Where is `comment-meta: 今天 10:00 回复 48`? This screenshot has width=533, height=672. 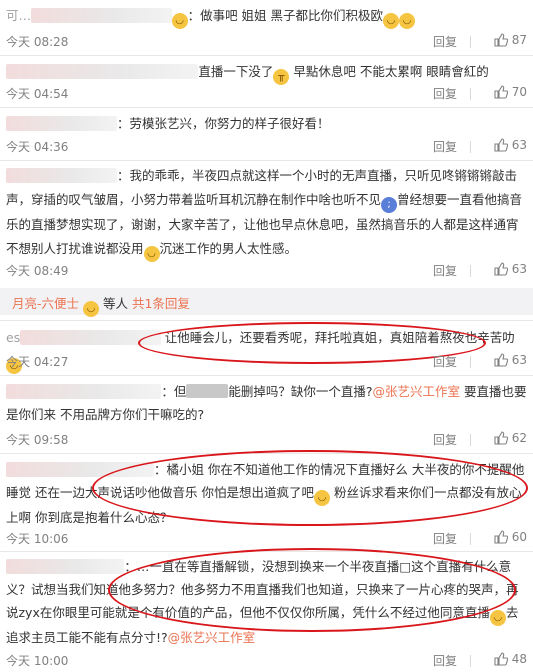 comment-meta: 今天 10:00 回复 48 is located at coordinates (266, 661).